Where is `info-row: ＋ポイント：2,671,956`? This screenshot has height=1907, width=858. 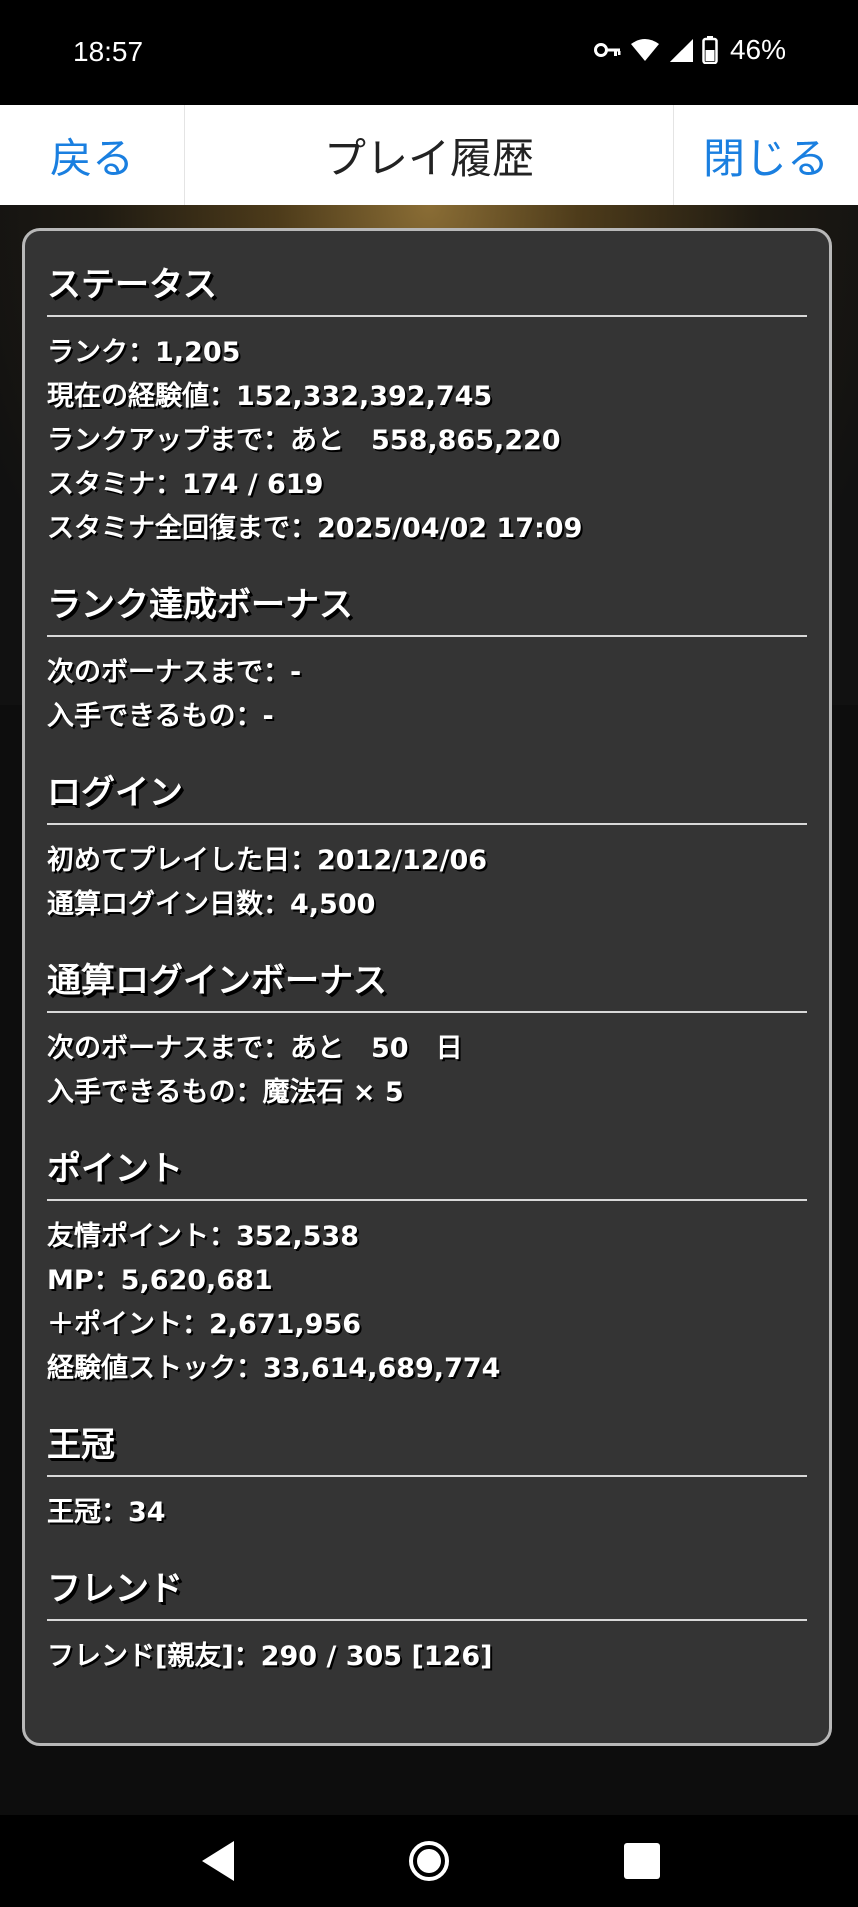 info-row: ＋ポイント：2,671,956 is located at coordinates (204, 1324).